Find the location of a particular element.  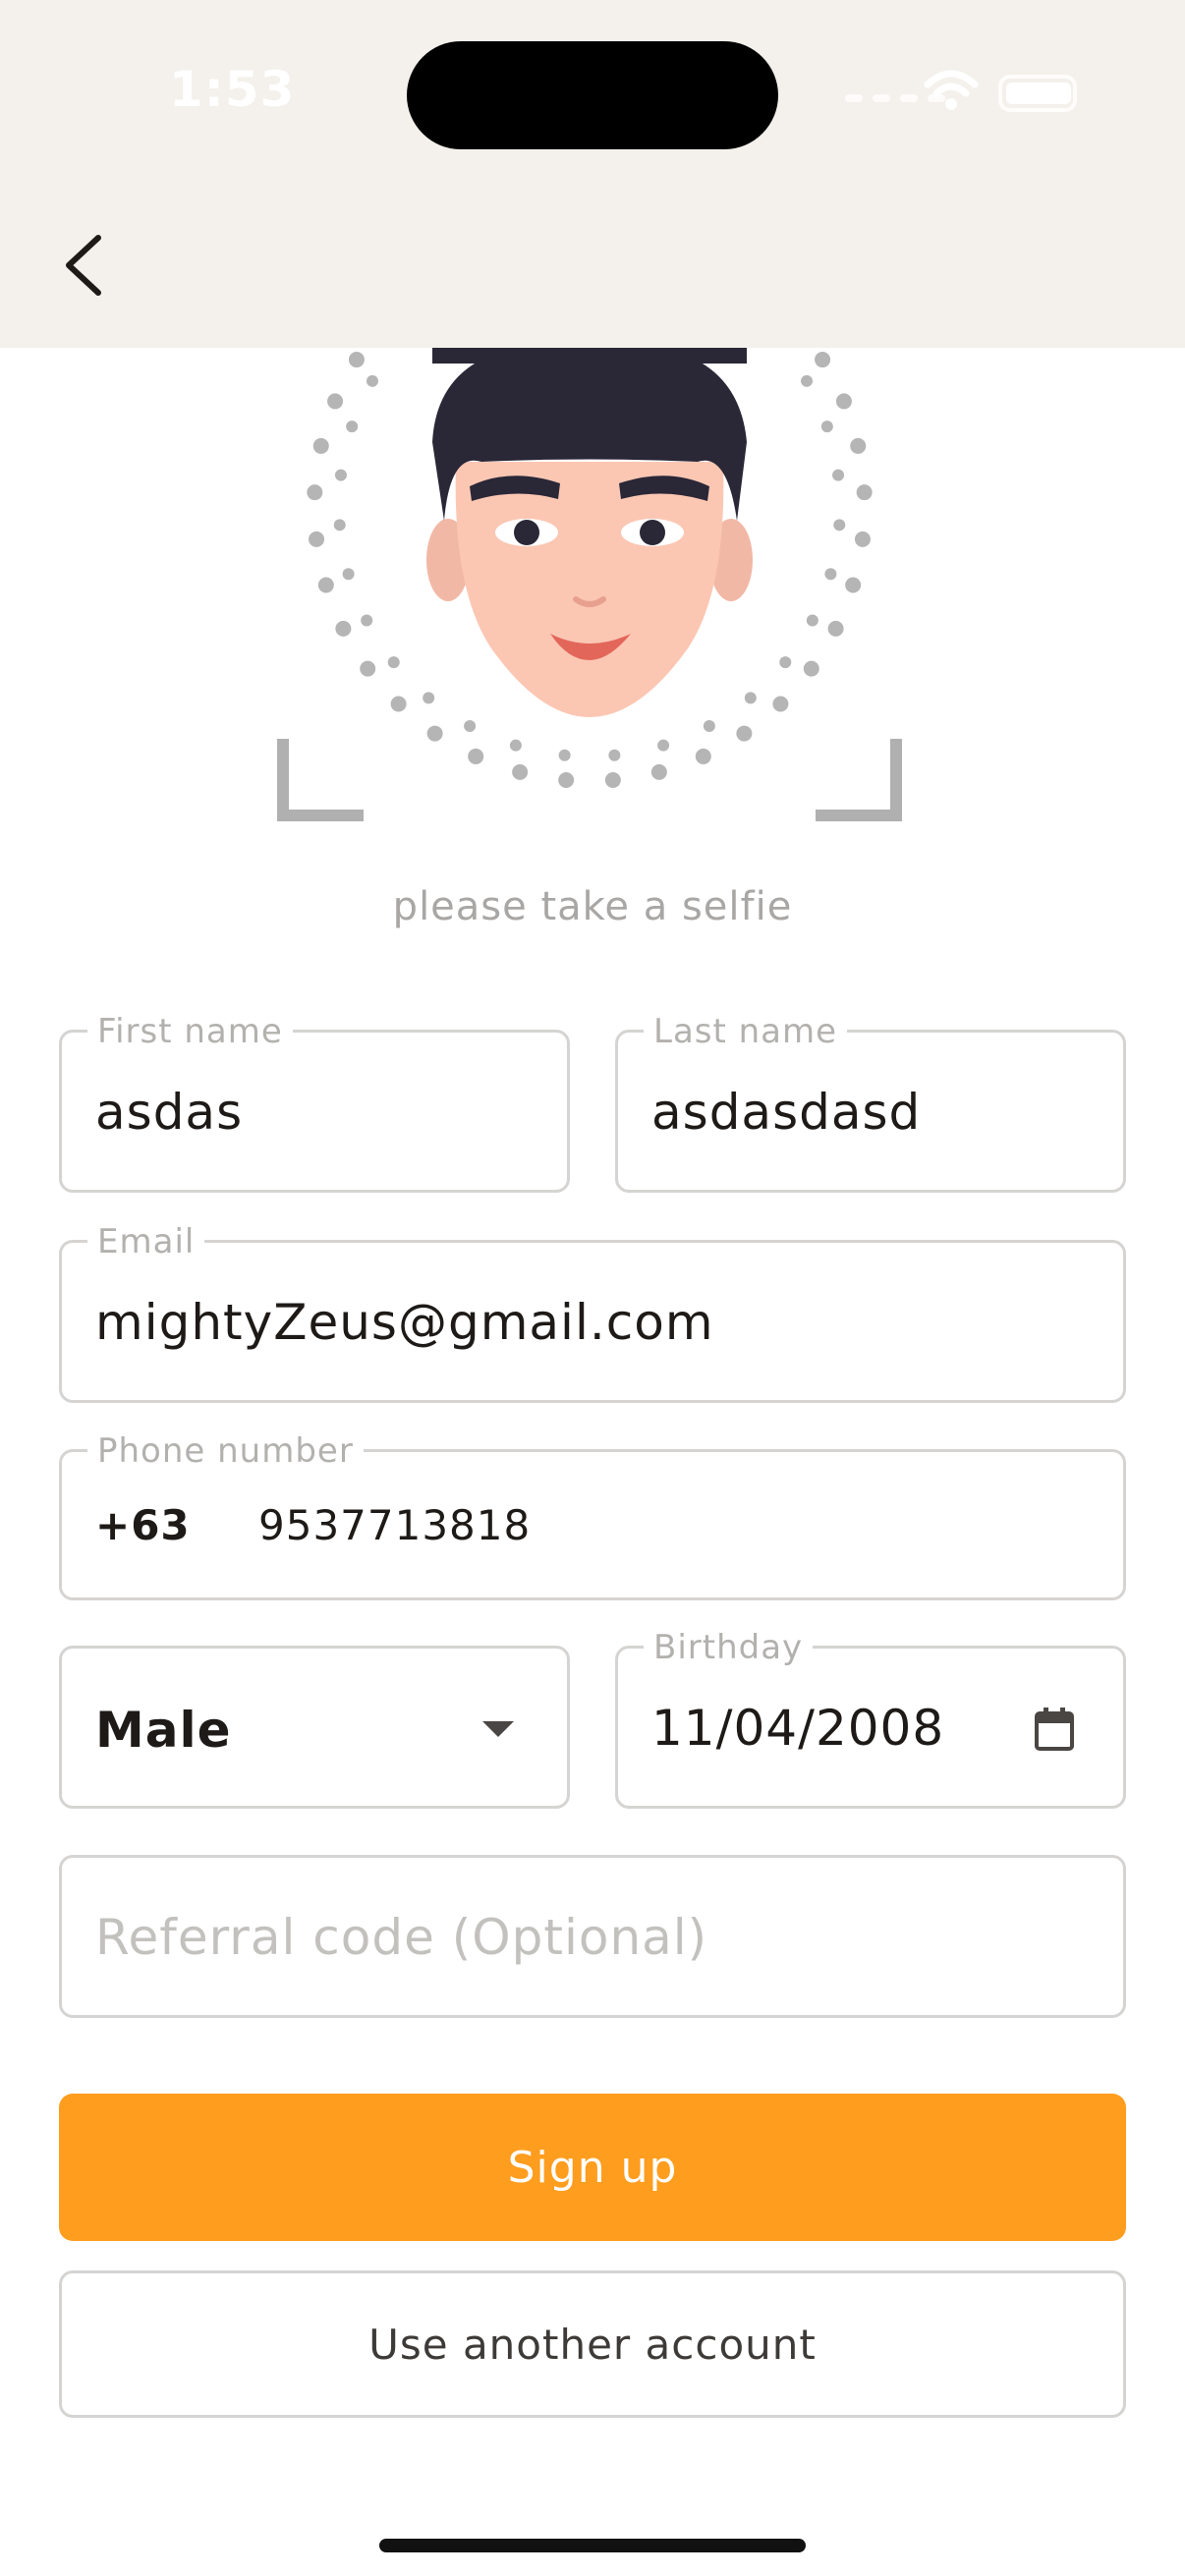

selfie-face-icon is located at coordinates (590, 570).